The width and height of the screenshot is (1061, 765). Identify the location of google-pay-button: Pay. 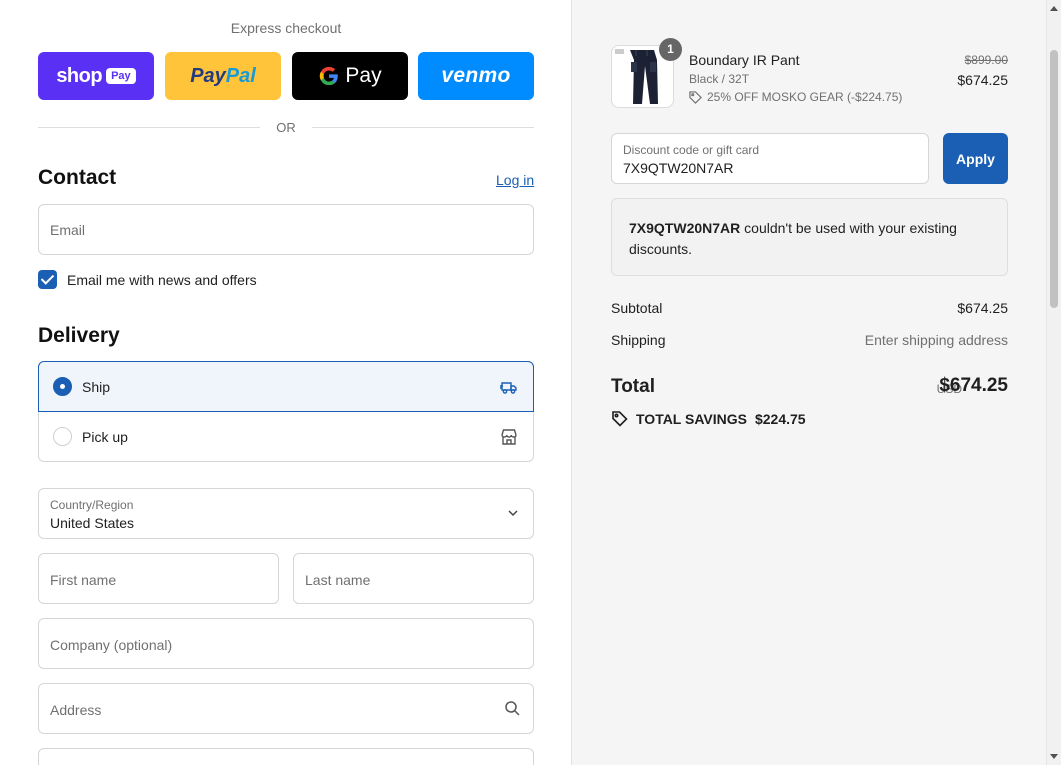
(350, 76).